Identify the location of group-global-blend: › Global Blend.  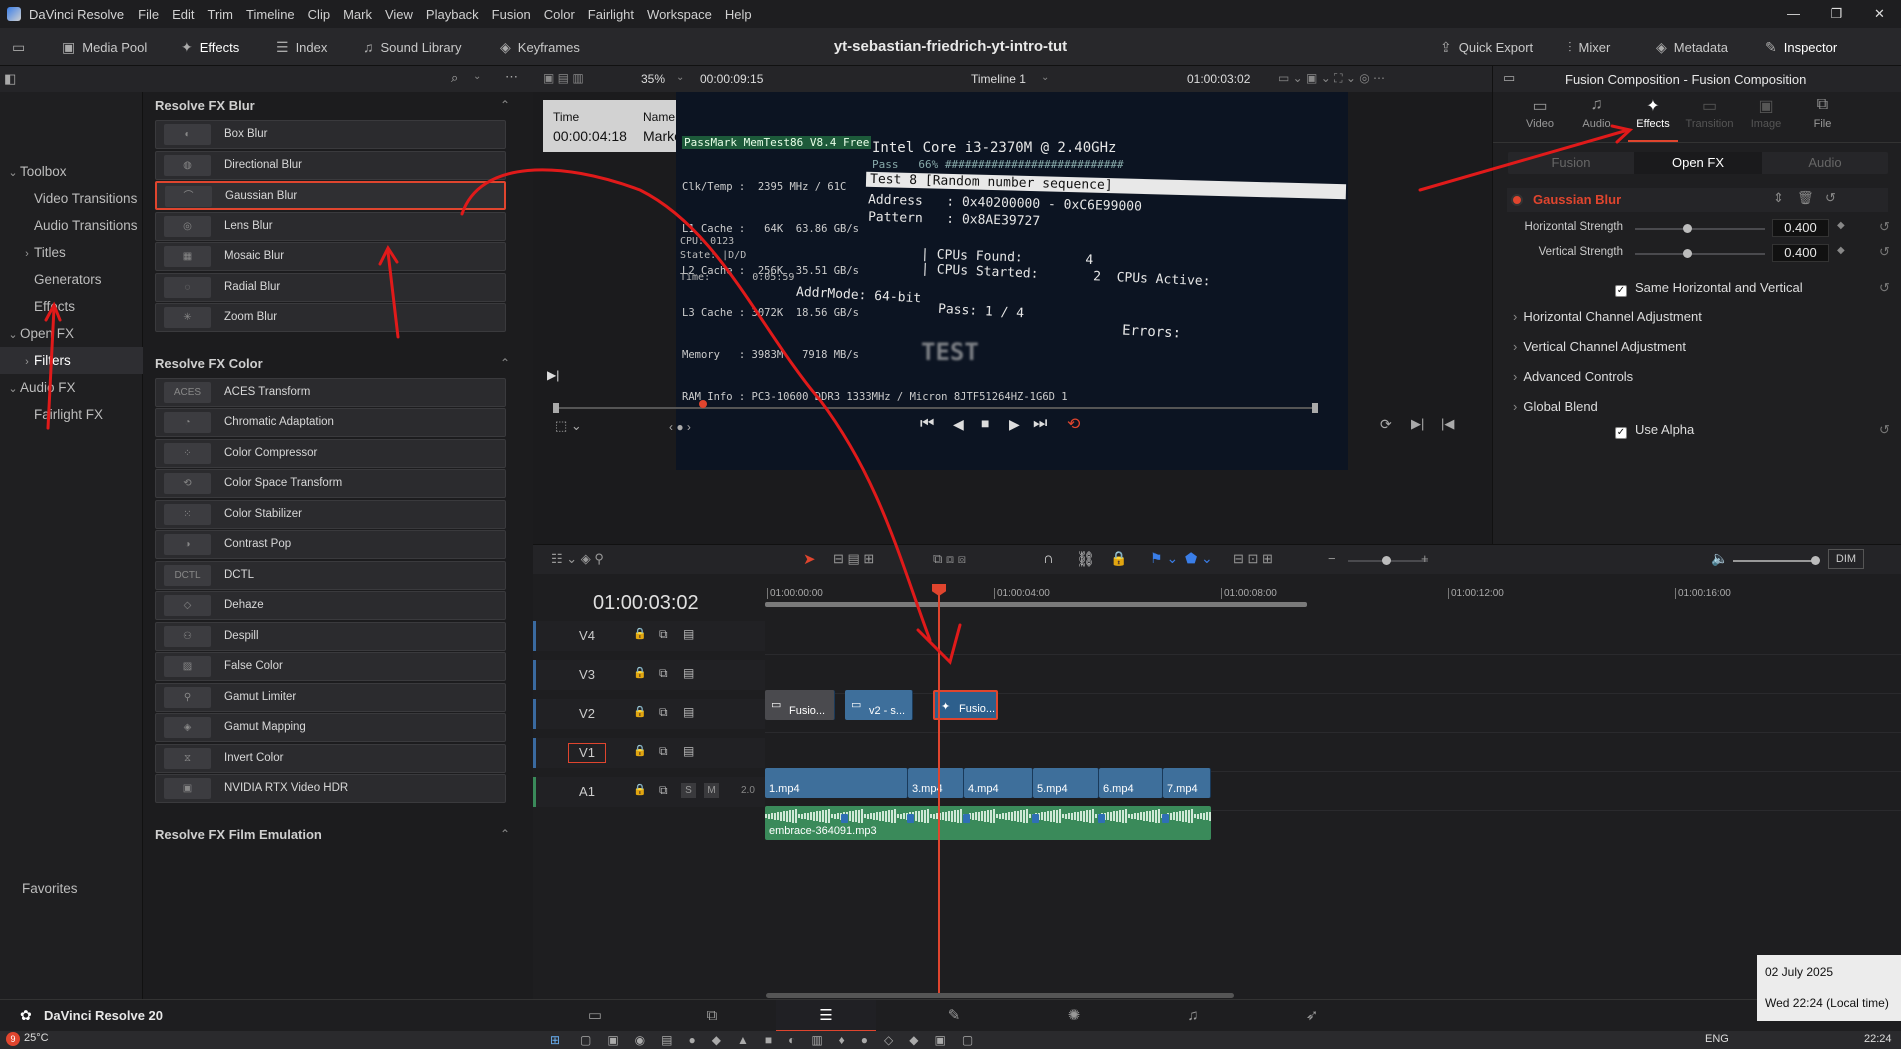
(1555, 406).